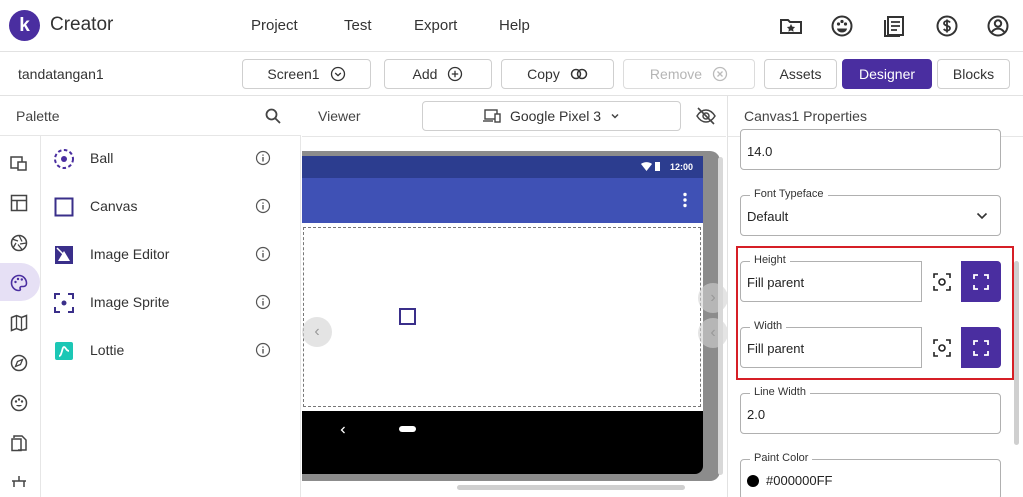 This screenshot has width=1023, height=497. I want to click on line-width-value: 2.0, so click(756, 414).